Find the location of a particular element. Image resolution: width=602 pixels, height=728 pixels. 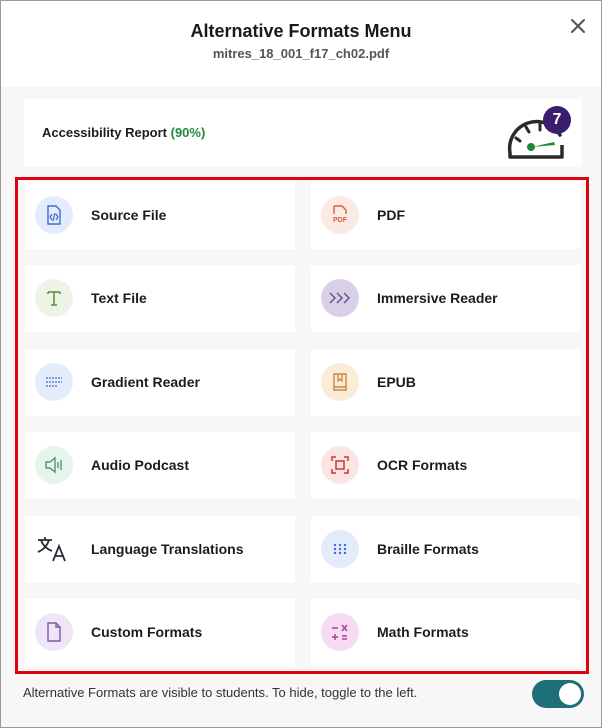

text-t-icon is located at coordinates (54, 298).